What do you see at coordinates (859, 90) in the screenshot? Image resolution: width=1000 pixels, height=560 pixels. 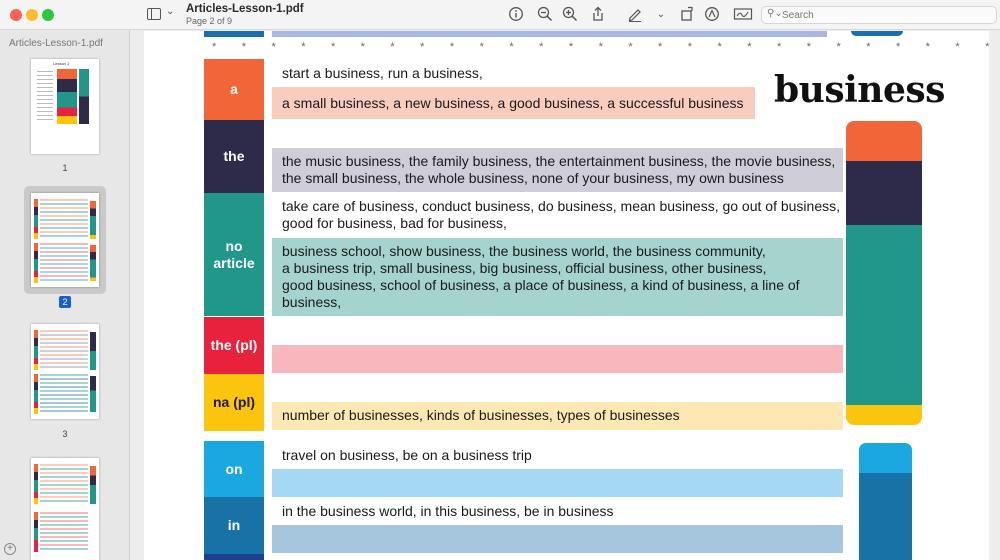 I see `headword: business` at bounding box center [859, 90].